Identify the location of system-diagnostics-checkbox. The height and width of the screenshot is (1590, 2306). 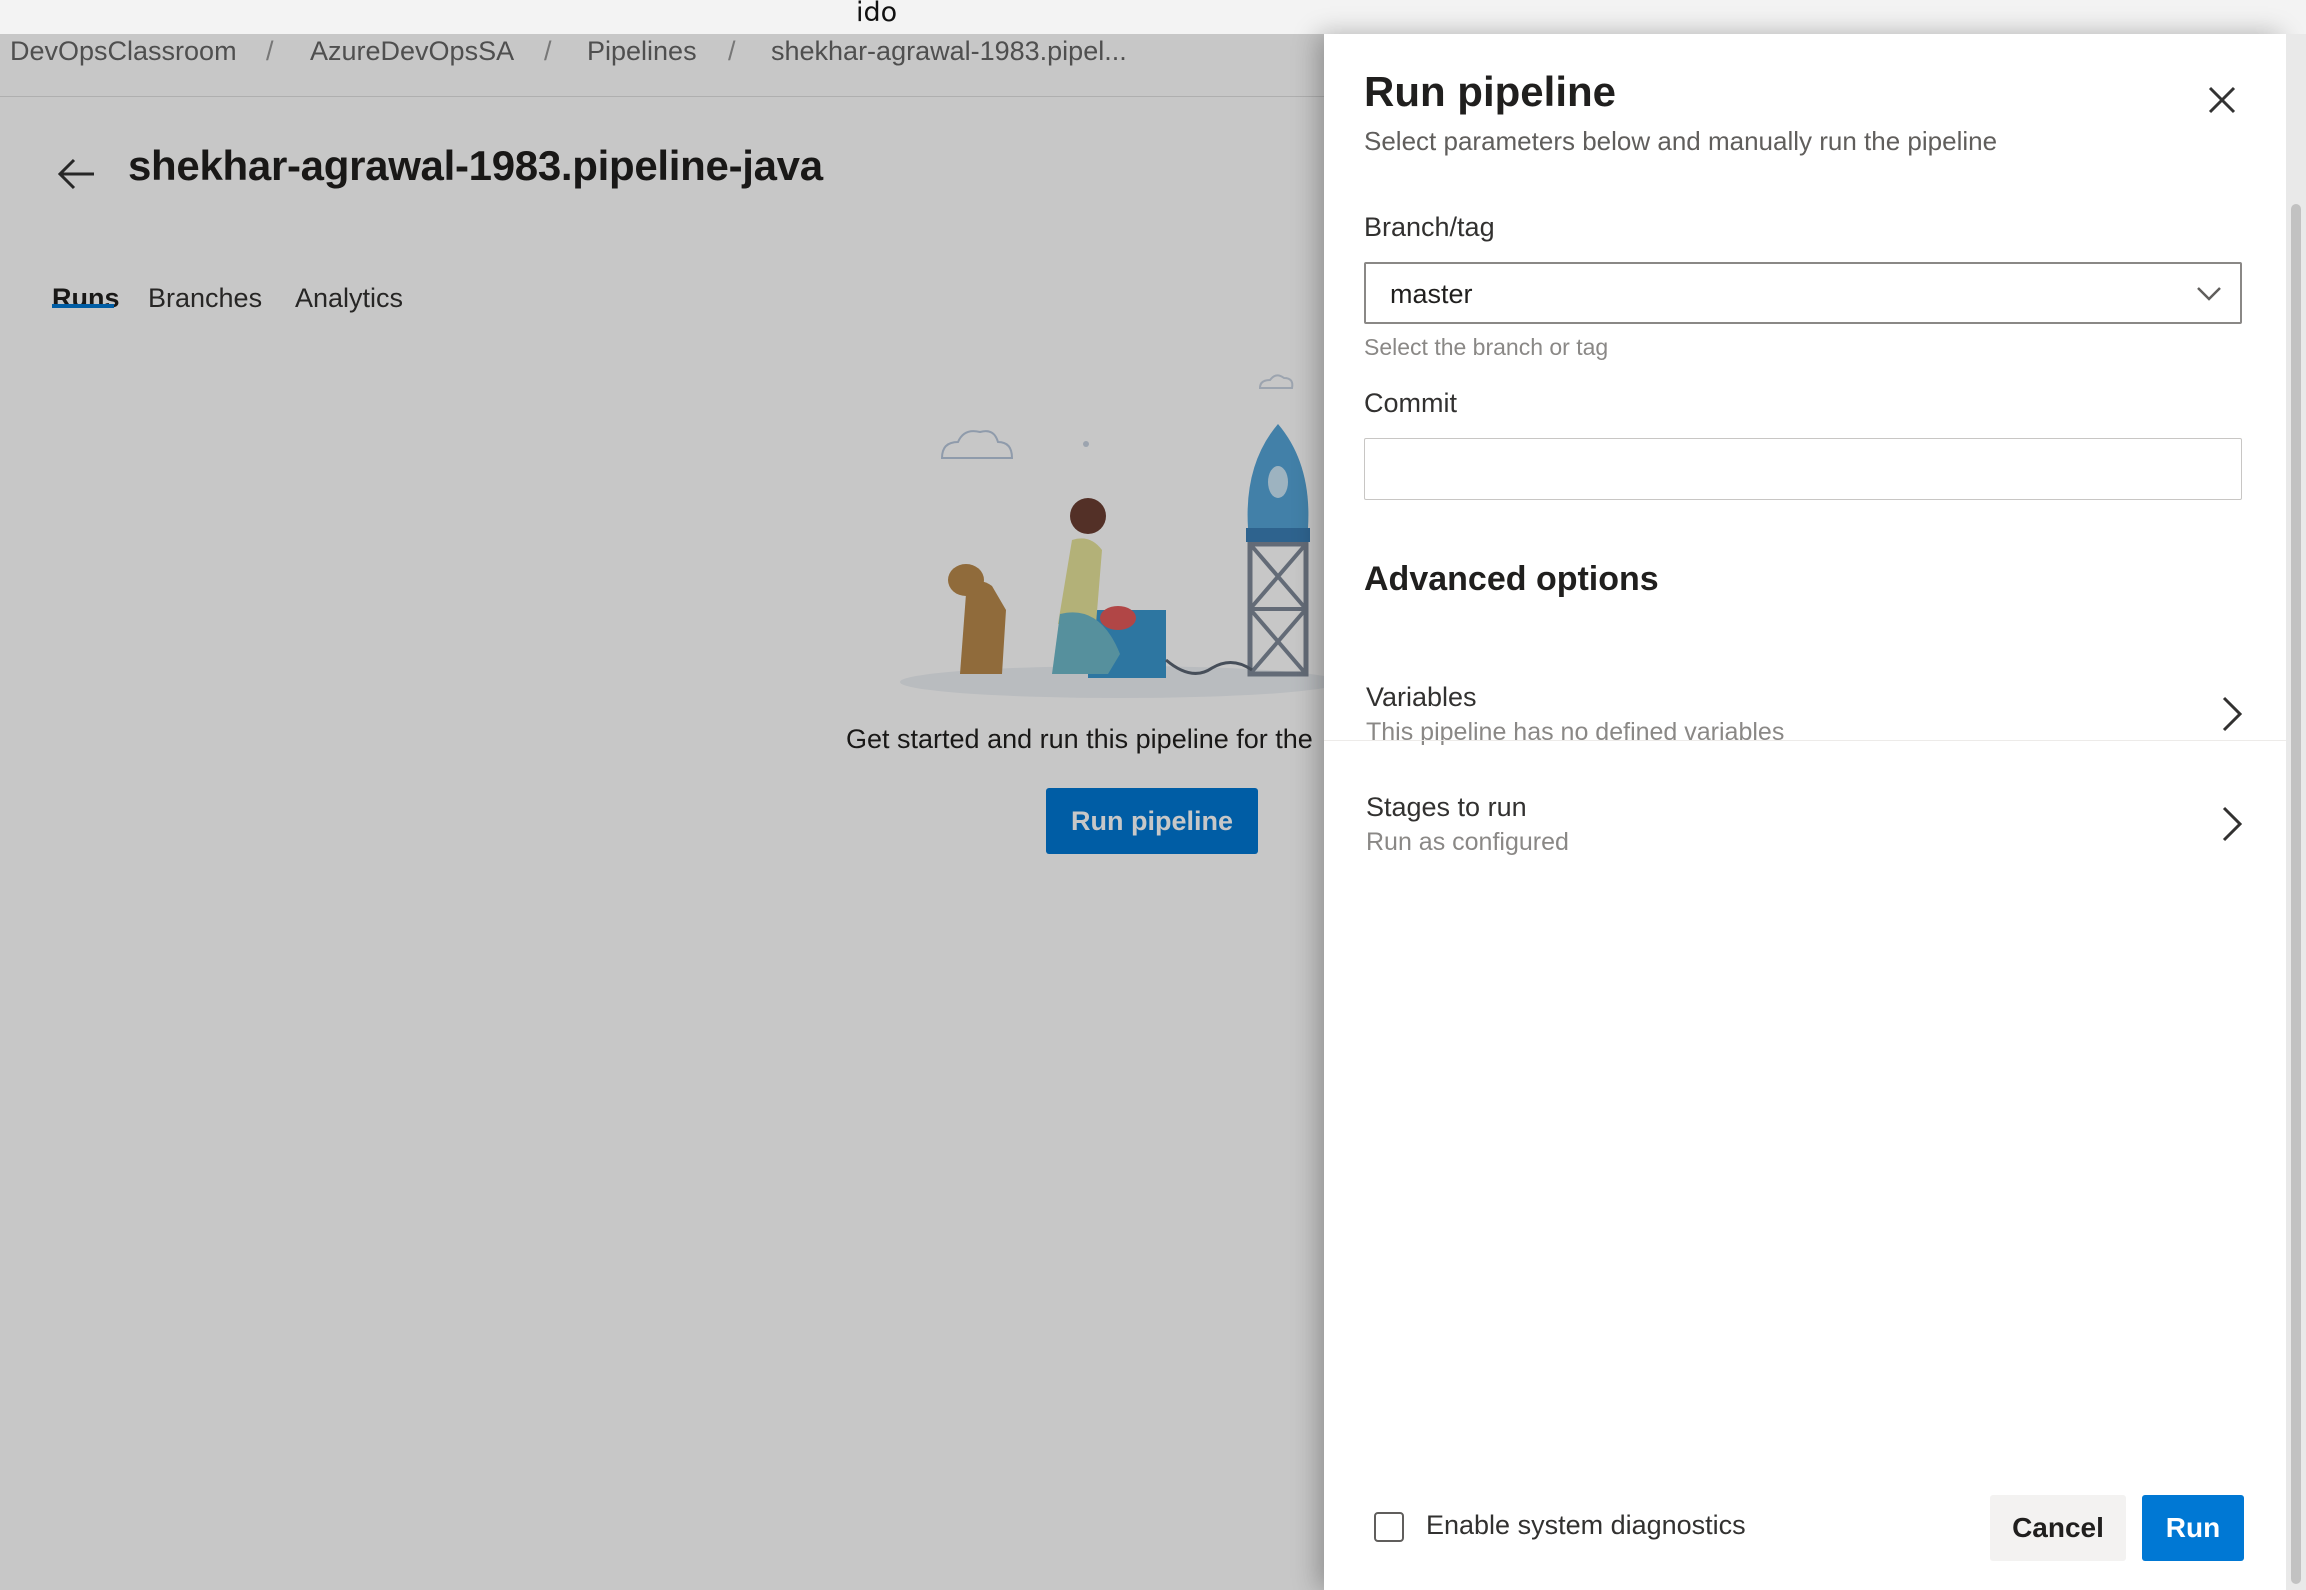
(1389, 1527).